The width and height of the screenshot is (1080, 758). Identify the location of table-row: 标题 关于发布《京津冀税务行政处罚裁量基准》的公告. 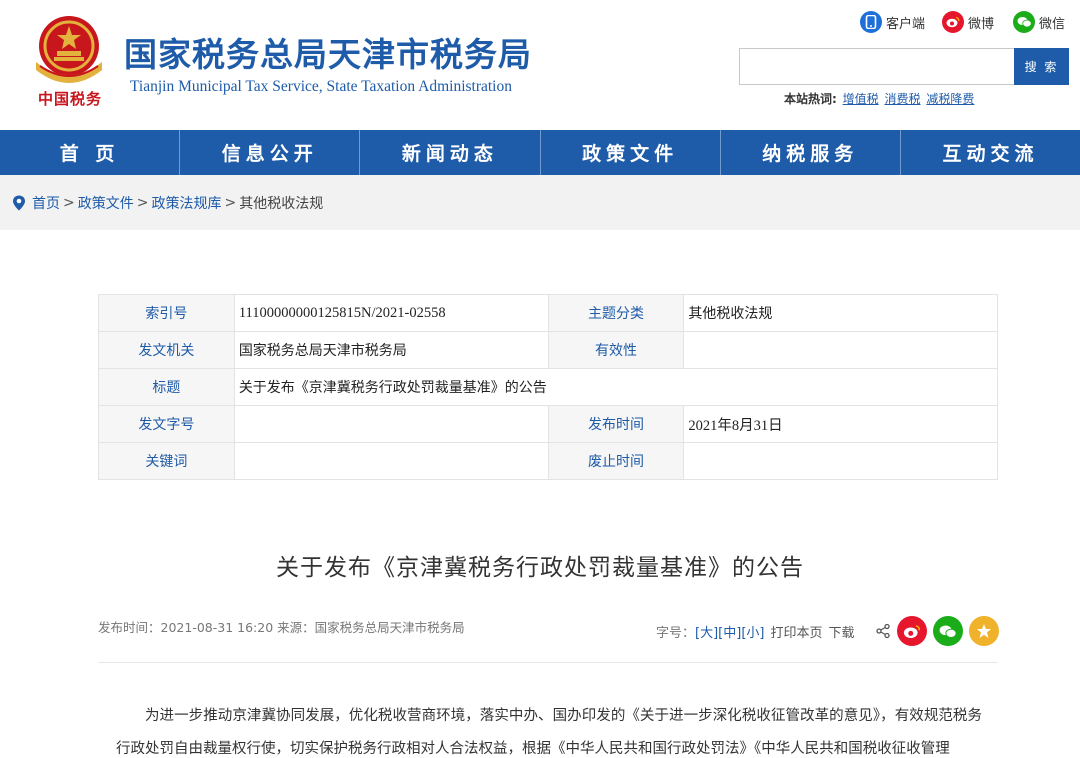
(548, 387).